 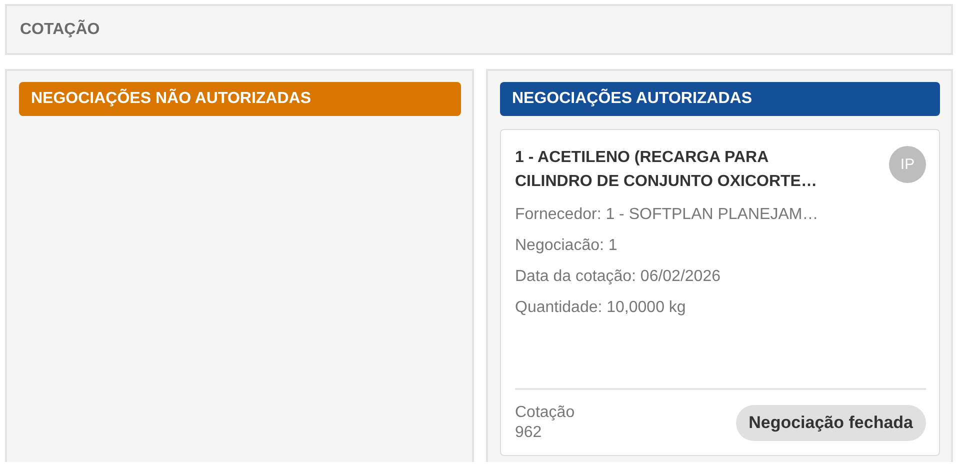 I want to click on avatar: IP, so click(x=907, y=164).